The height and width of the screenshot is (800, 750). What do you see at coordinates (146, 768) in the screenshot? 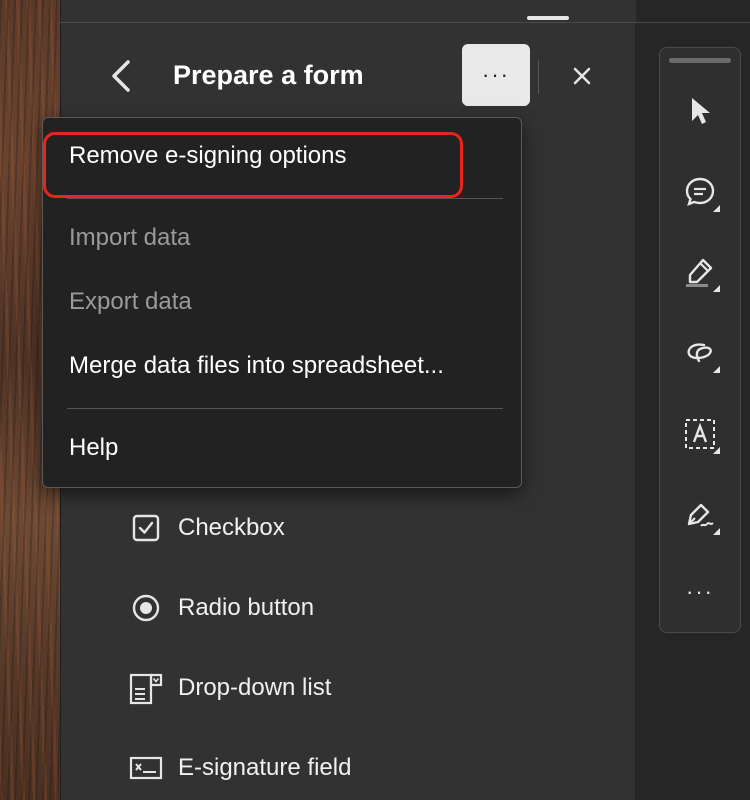
I see `e-signature-field-icon` at bounding box center [146, 768].